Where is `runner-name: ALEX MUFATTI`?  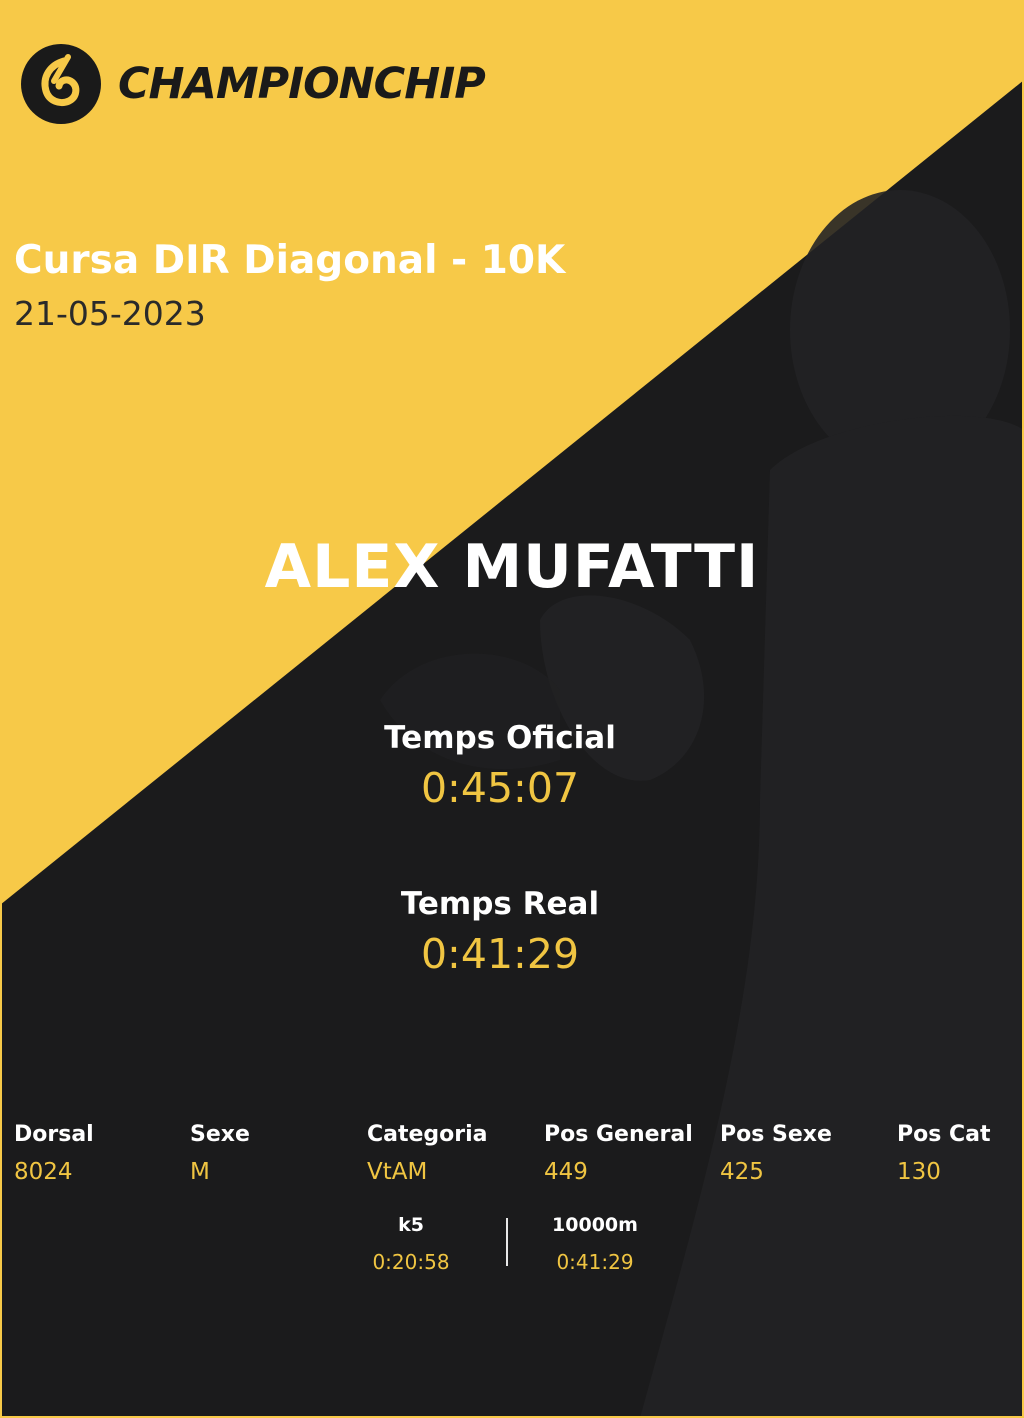
runner-name: ALEX MUFATTI is located at coordinates (512, 567).